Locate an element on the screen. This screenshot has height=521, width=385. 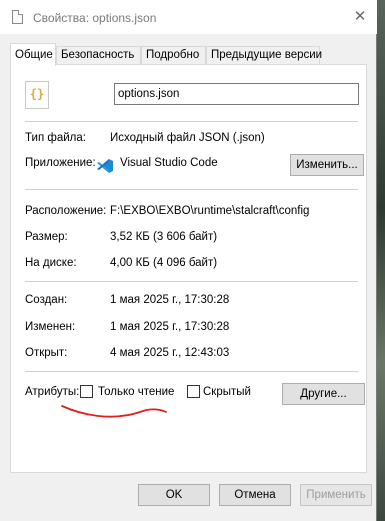
opened-value: 4 мая 2025 г., 12:43:03 is located at coordinates (170, 353).